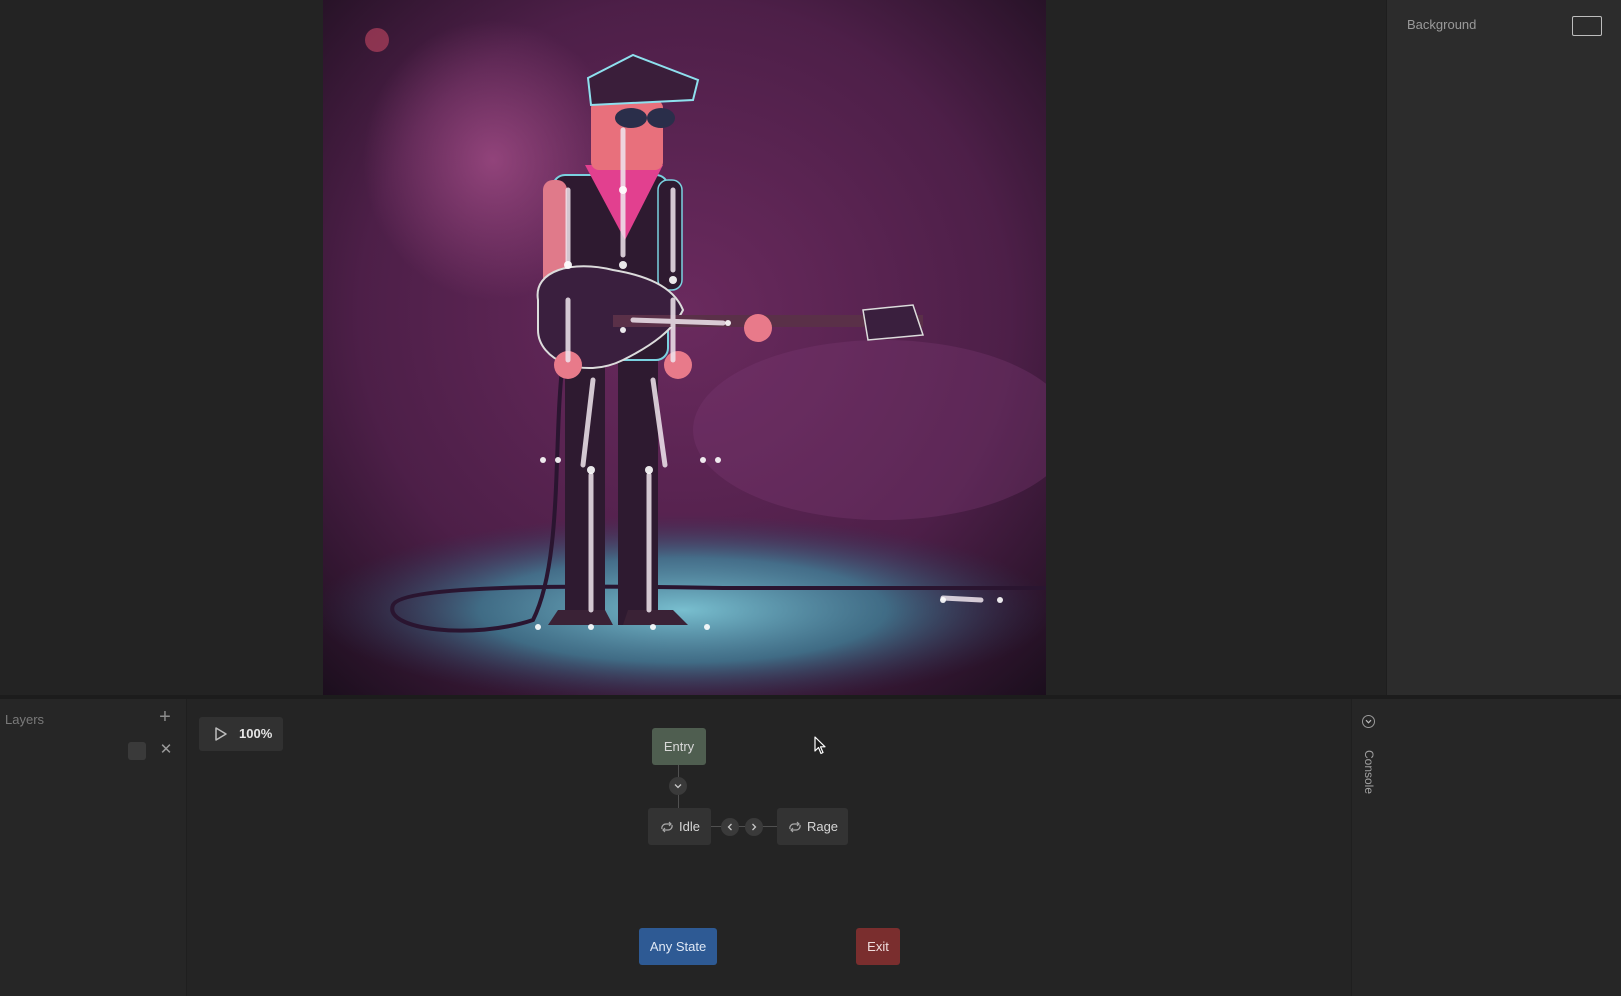 The width and height of the screenshot is (1621, 996). I want to click on exit-node: Exit, so click(878, 946).